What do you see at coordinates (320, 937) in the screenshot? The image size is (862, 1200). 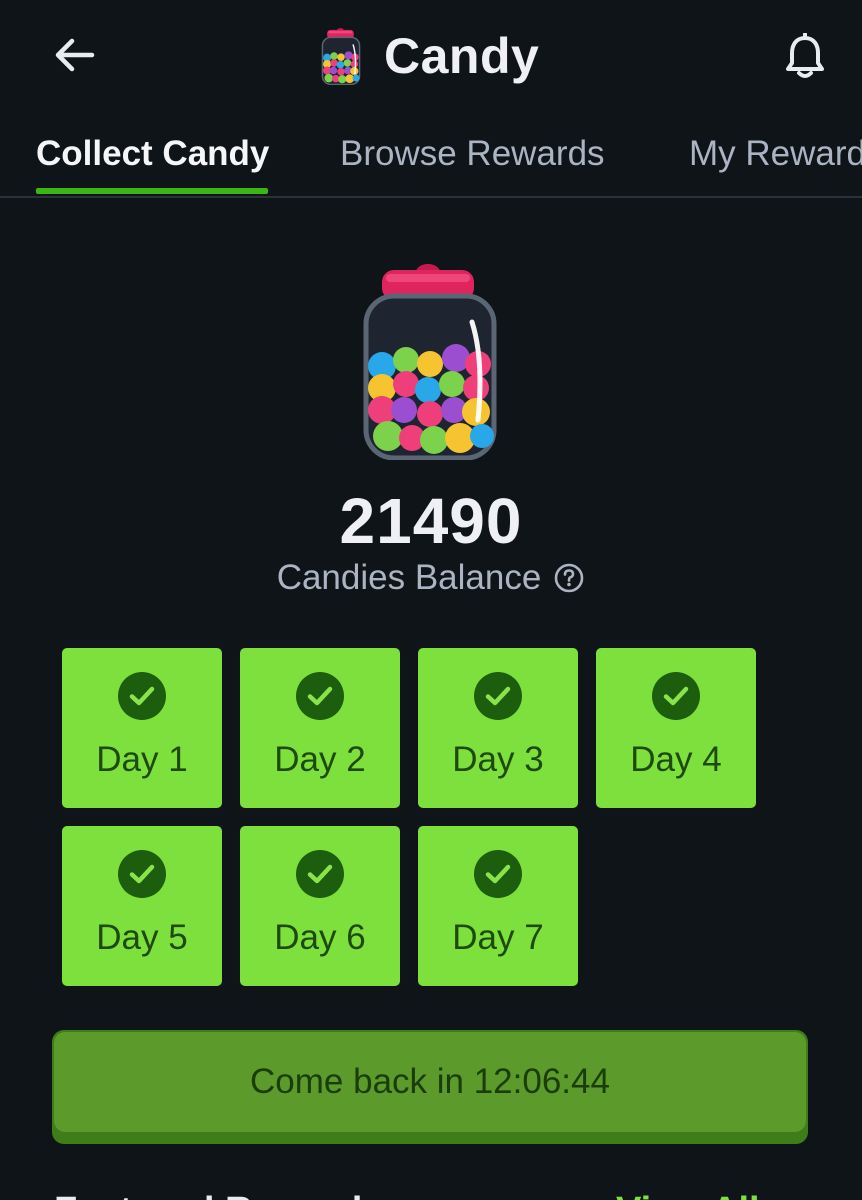 I see `day-label: Day 6` at bounding box center [320, 937].